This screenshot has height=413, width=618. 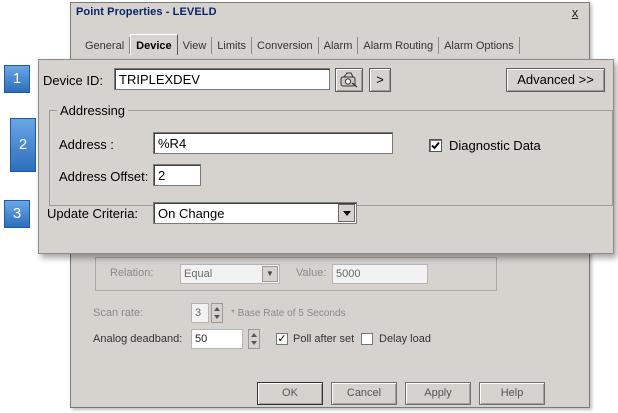 What do you see at coordinates (290, 393) in the screenshot?
I see `ok-button: OK` at bounding box center [290, 393].